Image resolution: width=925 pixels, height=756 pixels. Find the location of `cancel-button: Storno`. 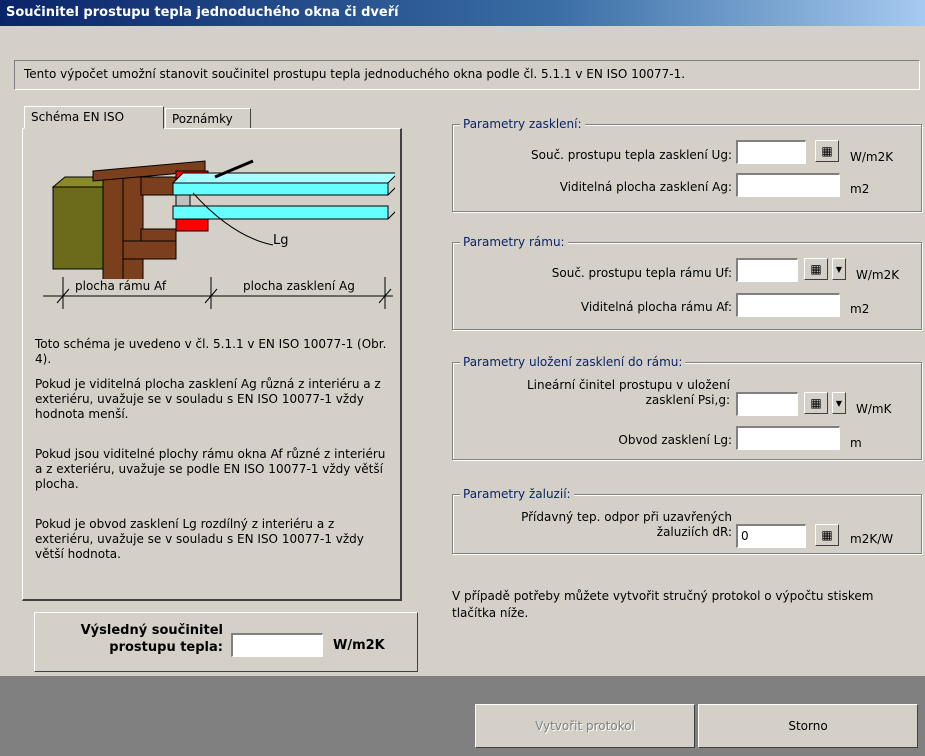

cancel-button: Storno is located at coordinates (808, 726).